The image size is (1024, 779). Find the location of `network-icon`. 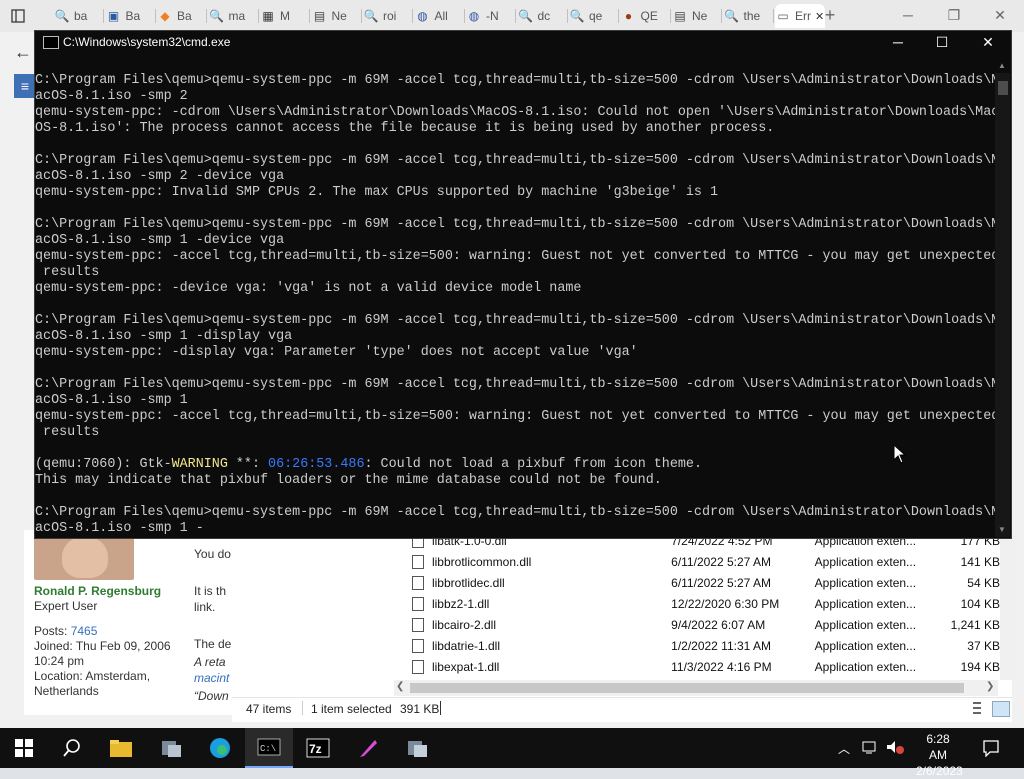

network-icon is located at coordinates (871, 748).